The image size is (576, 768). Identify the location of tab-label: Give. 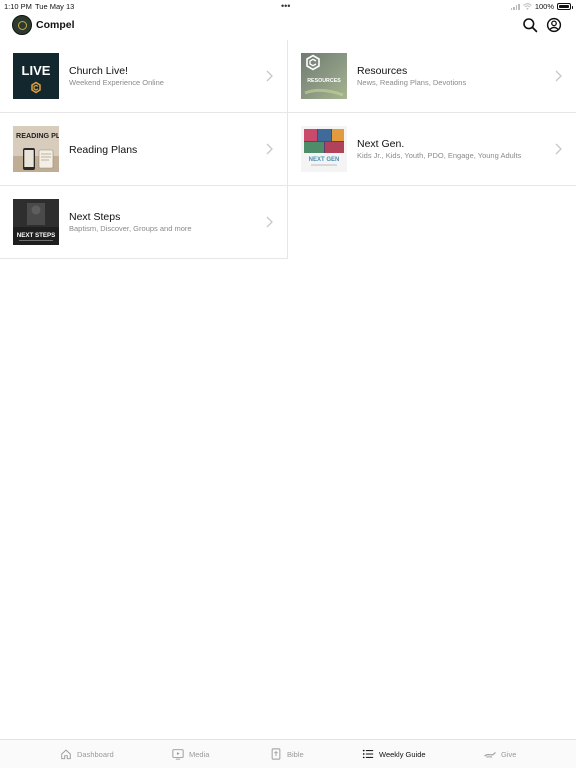
(509, 754).